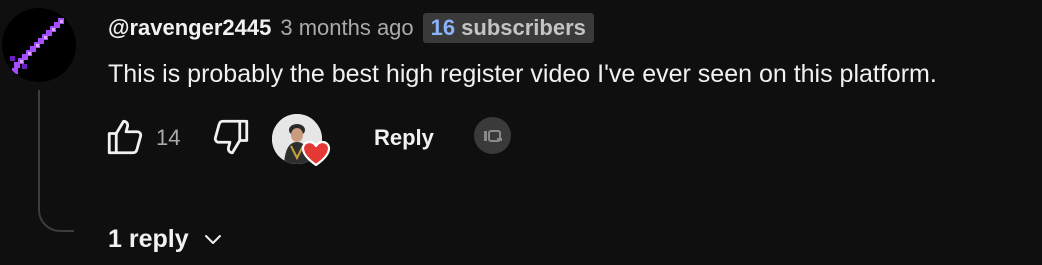 This screenshot has height=265, width=1042. I want to click on subscriber-count: 16, so click(443, 27).